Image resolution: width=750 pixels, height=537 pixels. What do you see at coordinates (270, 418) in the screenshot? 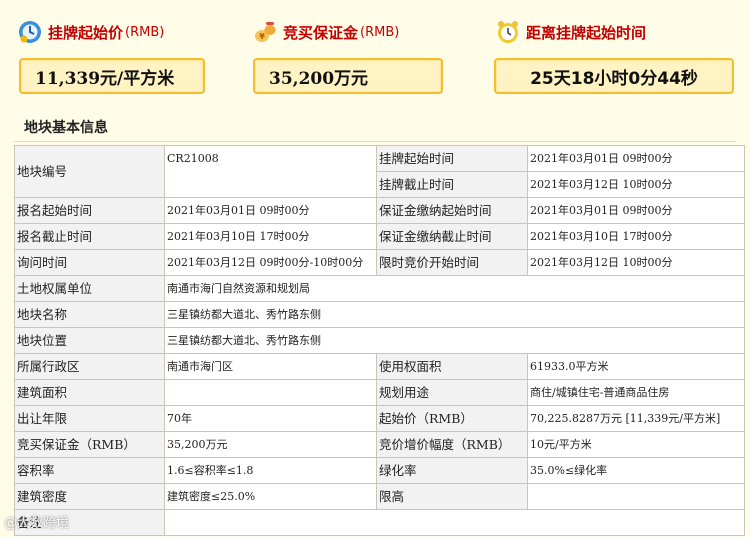
I see `value-cell: 70年` at bounding box center [270, 418].